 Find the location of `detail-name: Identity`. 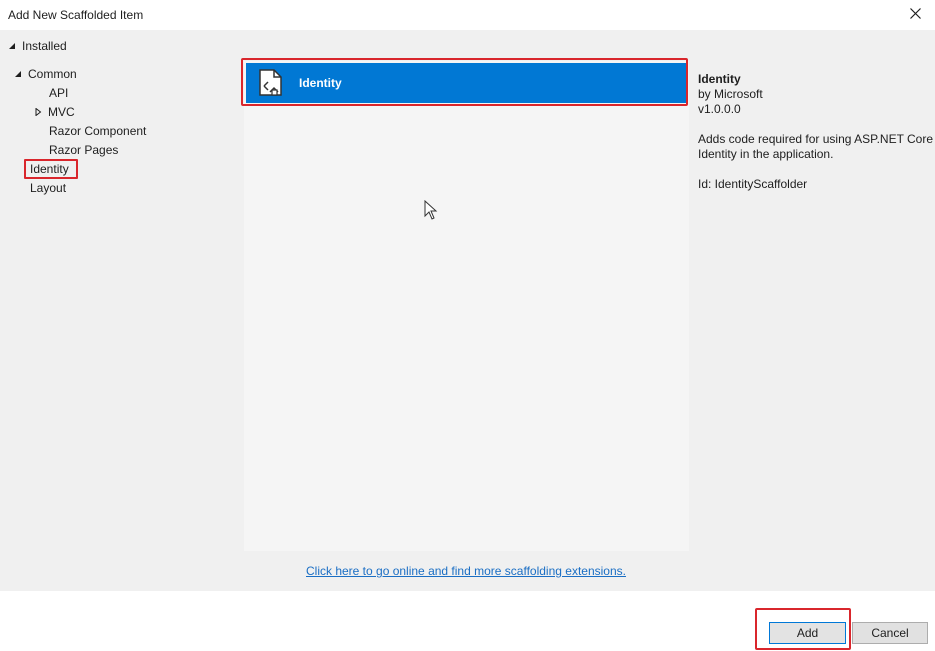

detail-name: Identity is located at coordinates (719, 79).